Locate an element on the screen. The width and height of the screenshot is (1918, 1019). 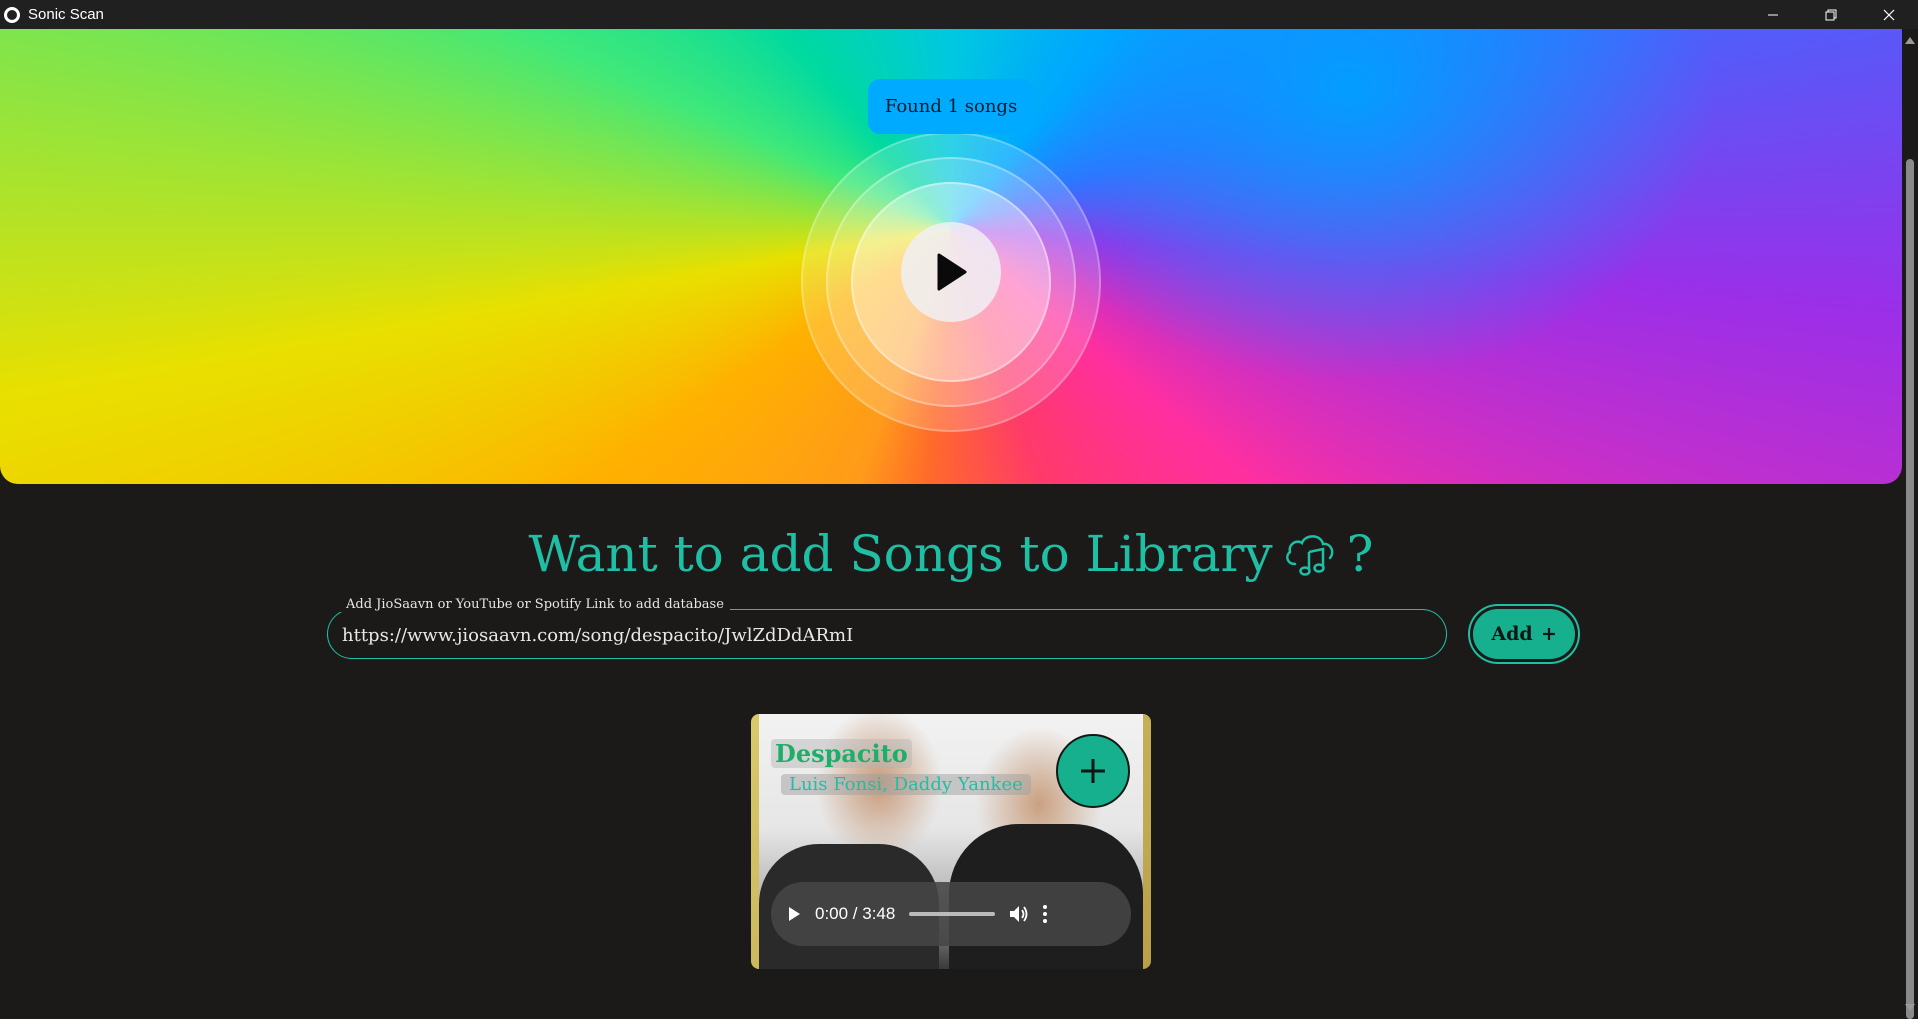
add-link-button: Add is located at coordinates (1524, 634).